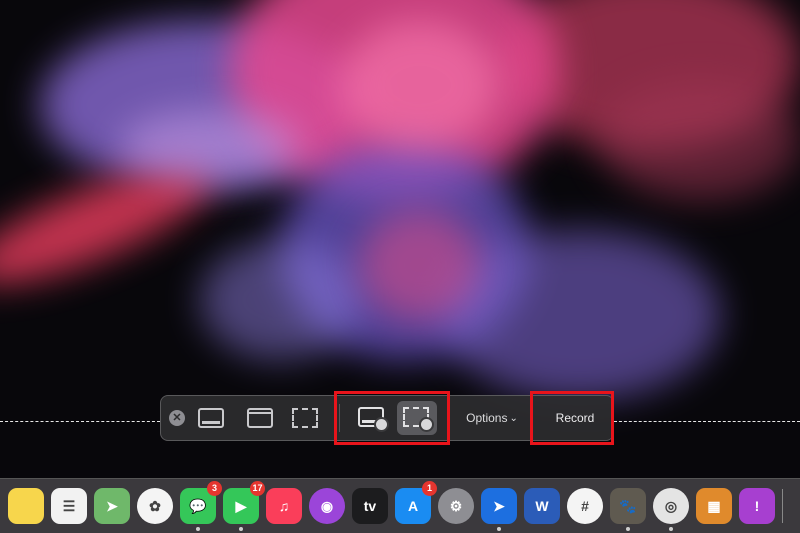  I want to click on close-x-icon: ✕, so click(177, 418).